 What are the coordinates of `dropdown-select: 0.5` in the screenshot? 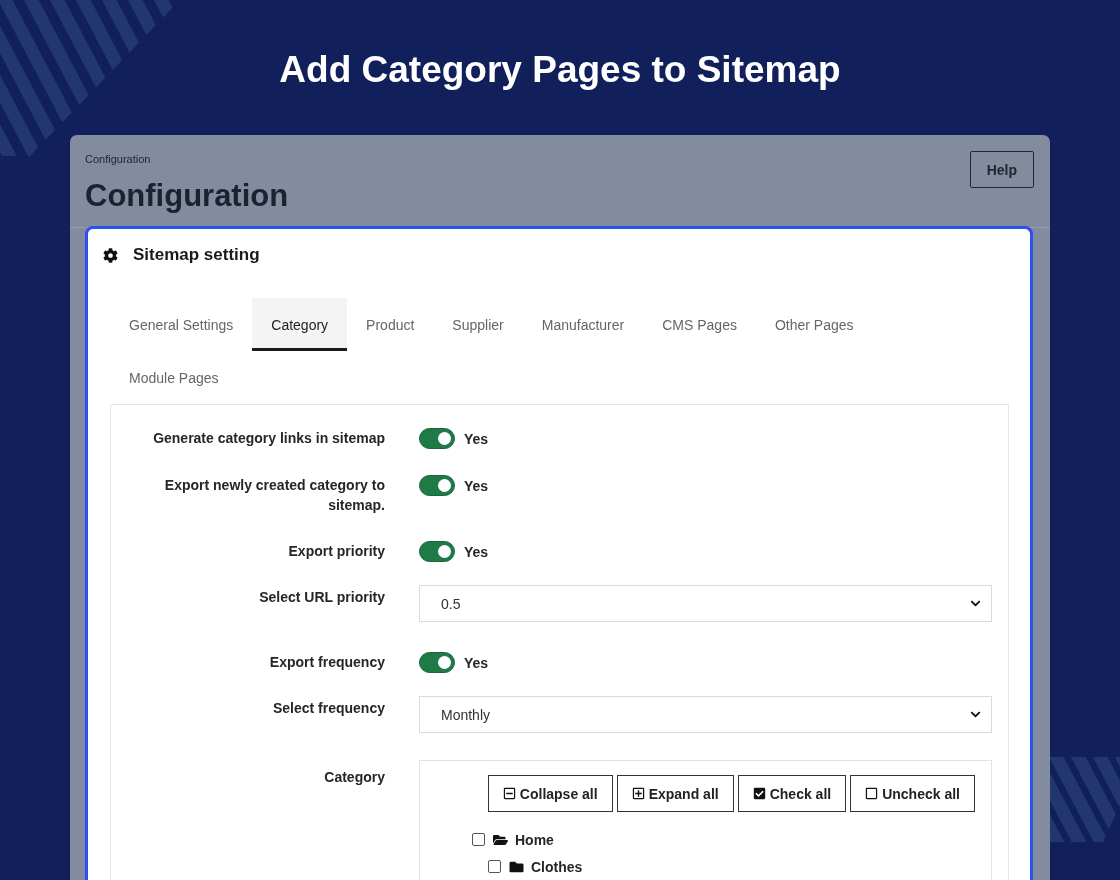 It's located at (705, 603).